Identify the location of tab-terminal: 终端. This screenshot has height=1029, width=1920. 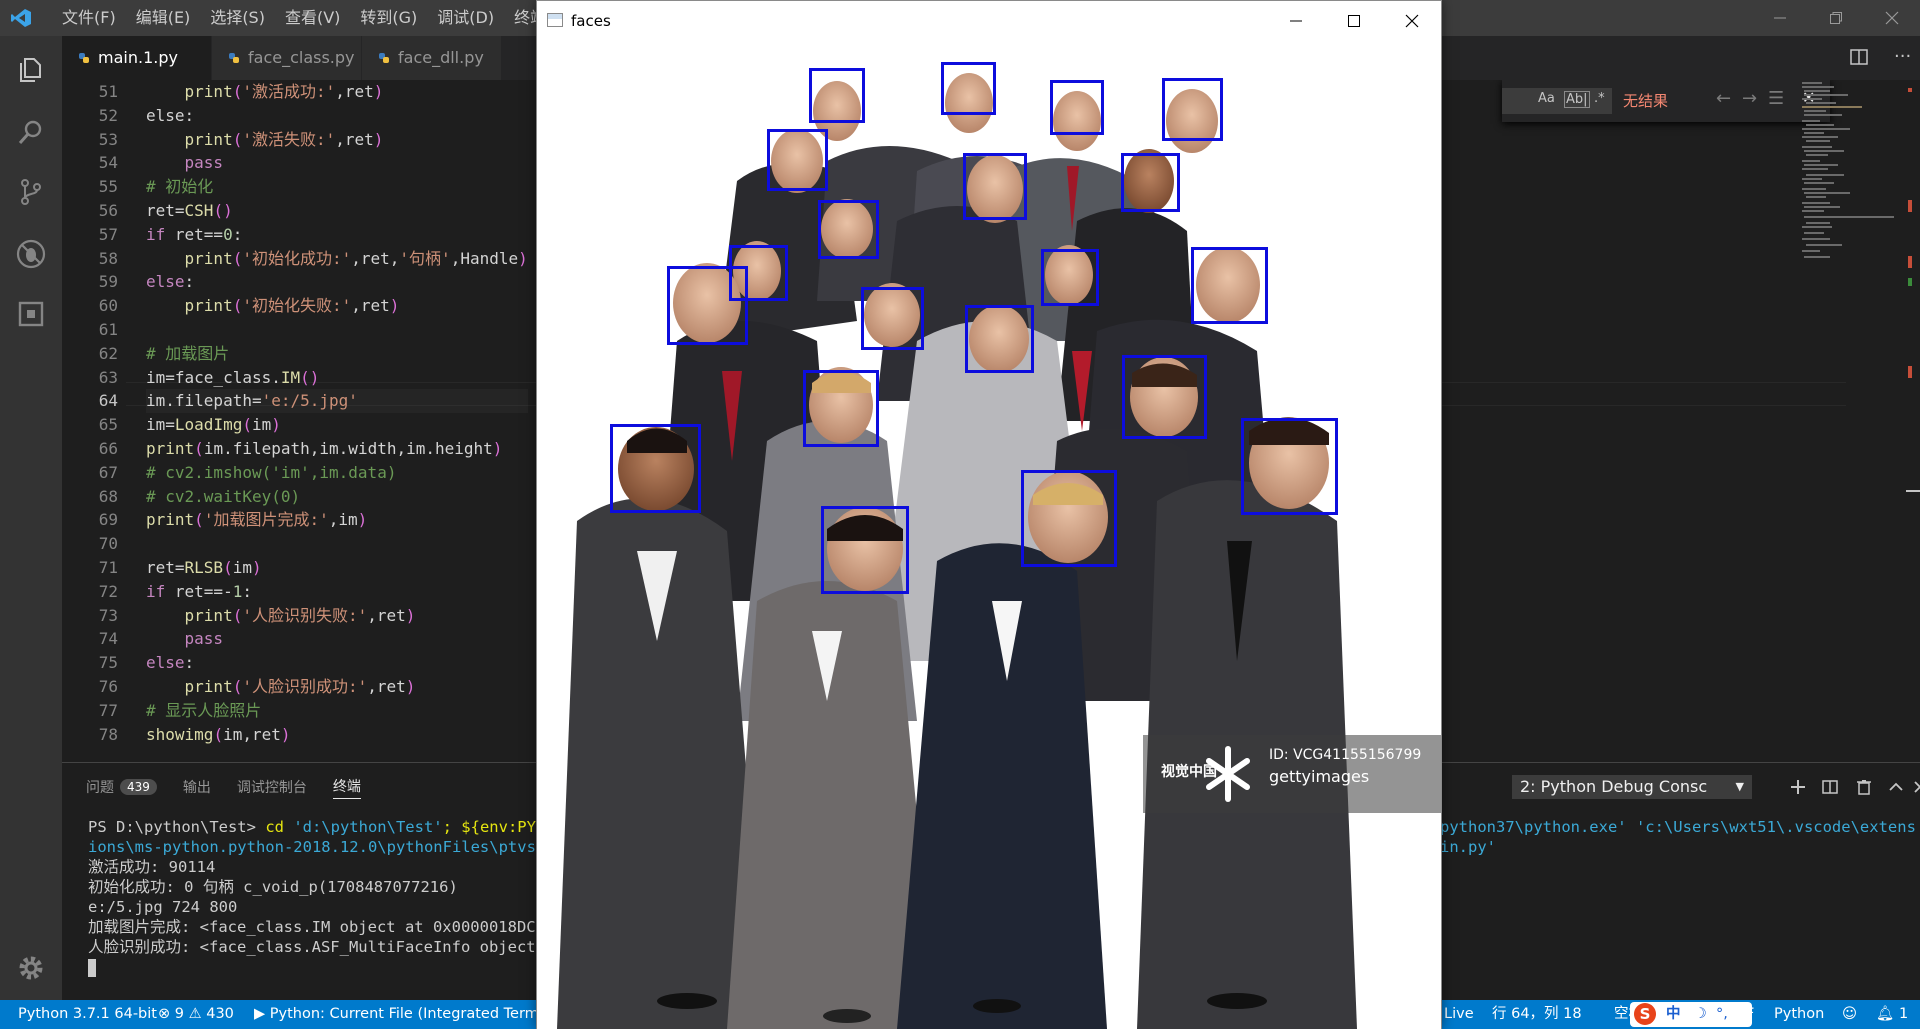
(346, 787).